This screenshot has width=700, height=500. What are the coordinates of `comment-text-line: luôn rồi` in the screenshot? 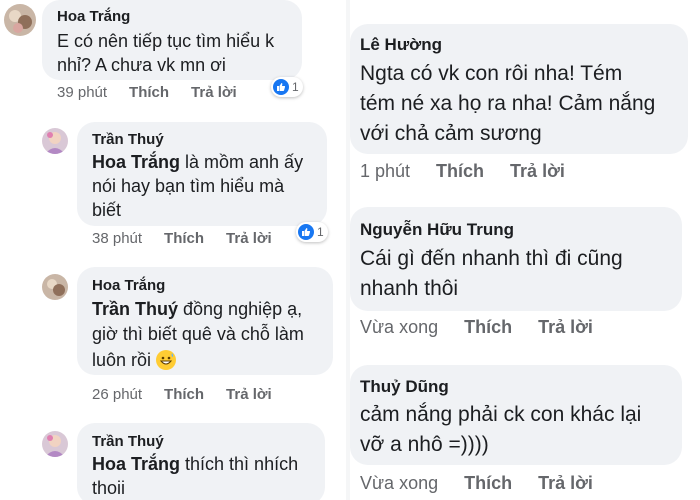 It's located at (134, 360).